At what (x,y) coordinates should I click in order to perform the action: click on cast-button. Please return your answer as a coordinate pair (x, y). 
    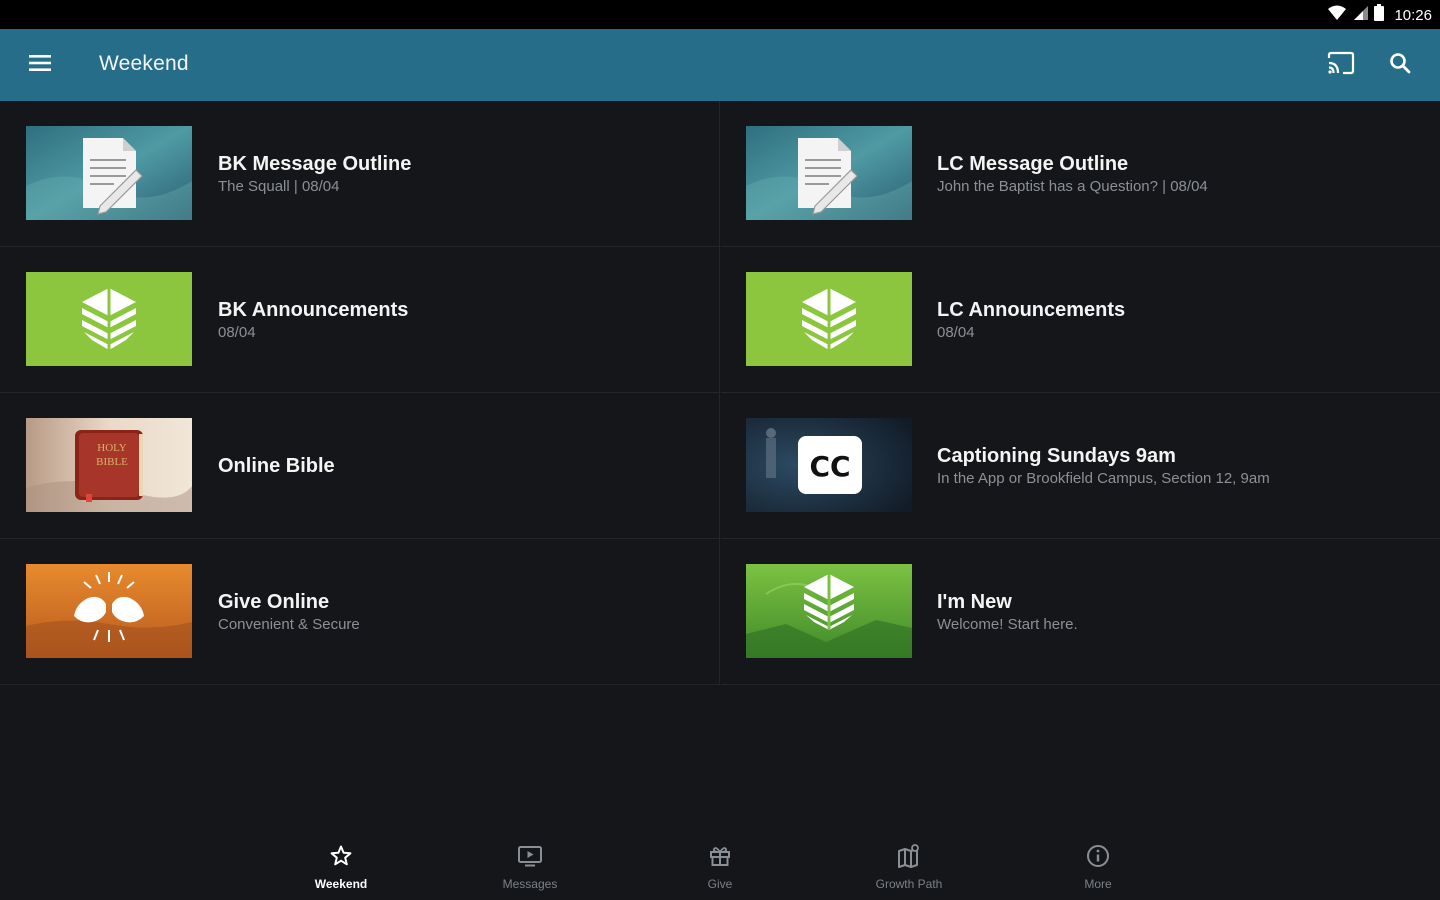
    Looking at the image, I should click on (1341, 65).